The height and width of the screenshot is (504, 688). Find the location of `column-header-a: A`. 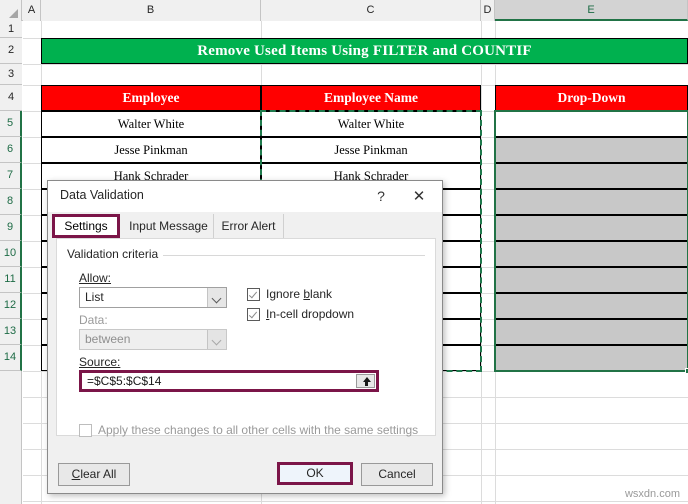

column-header-a: A is located at coordinates (32, 10).